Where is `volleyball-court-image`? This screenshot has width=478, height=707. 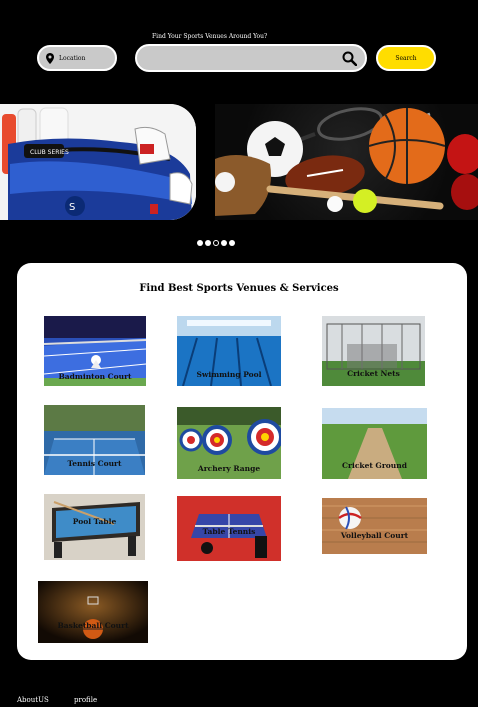
volleyball-court-image is located at coordinates (374, 526).